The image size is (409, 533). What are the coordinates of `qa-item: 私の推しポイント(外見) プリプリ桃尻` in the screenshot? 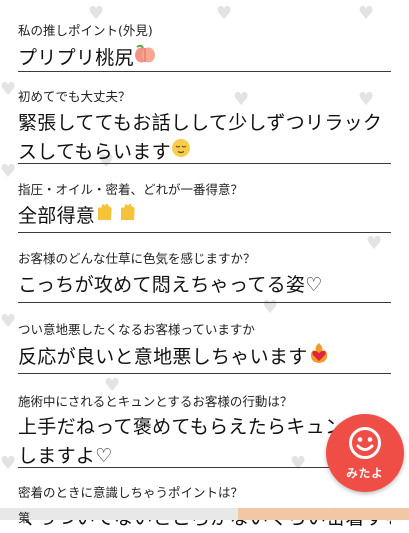 It's located at (204, 36).